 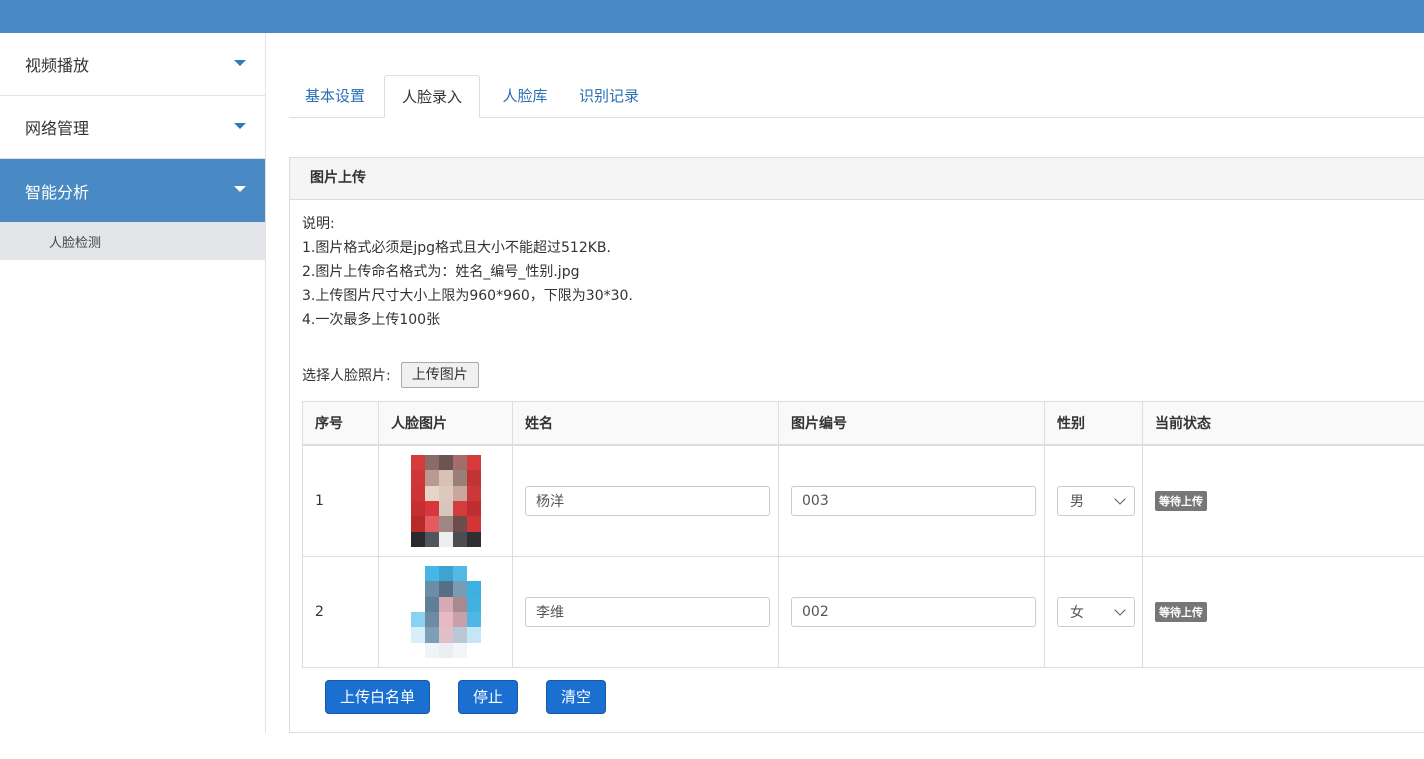 What do you see at coordinates (132, 127) in the screenshot?
I see `sidebar-item-network-management: 网络管理` at bounding box center [132, 127].